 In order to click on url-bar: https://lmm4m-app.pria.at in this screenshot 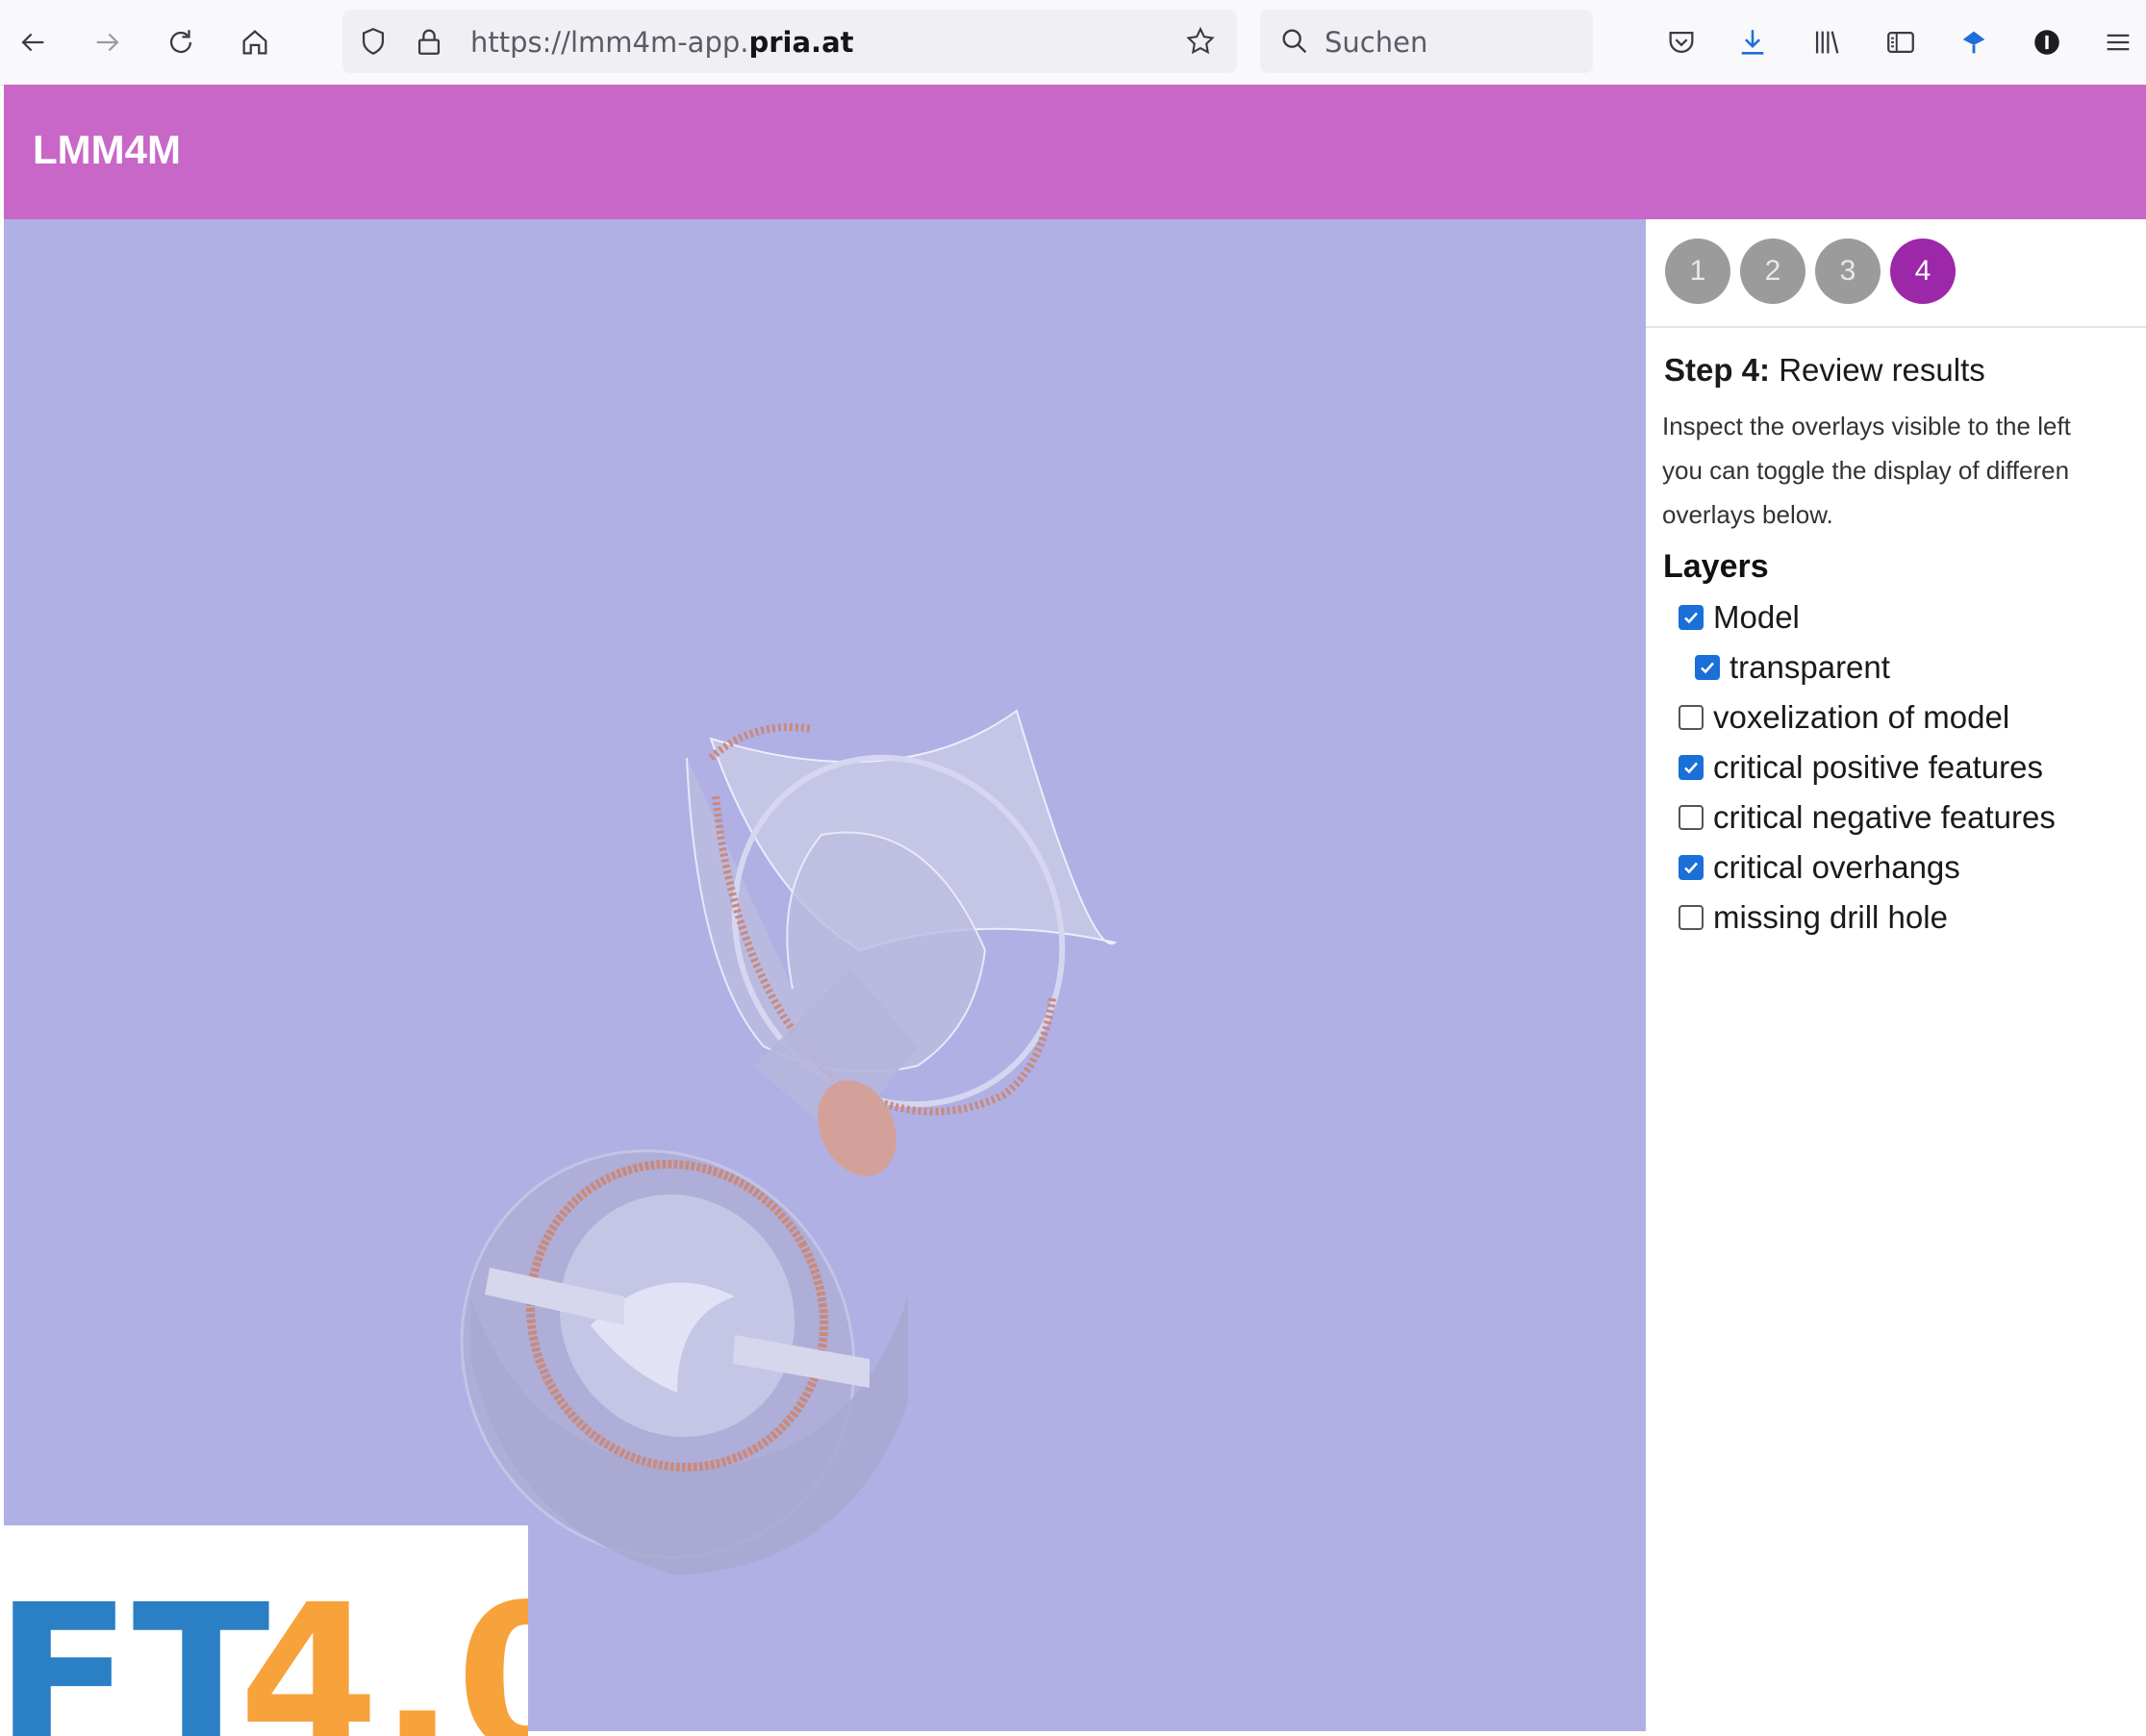, I will do `click(790, 41)`.